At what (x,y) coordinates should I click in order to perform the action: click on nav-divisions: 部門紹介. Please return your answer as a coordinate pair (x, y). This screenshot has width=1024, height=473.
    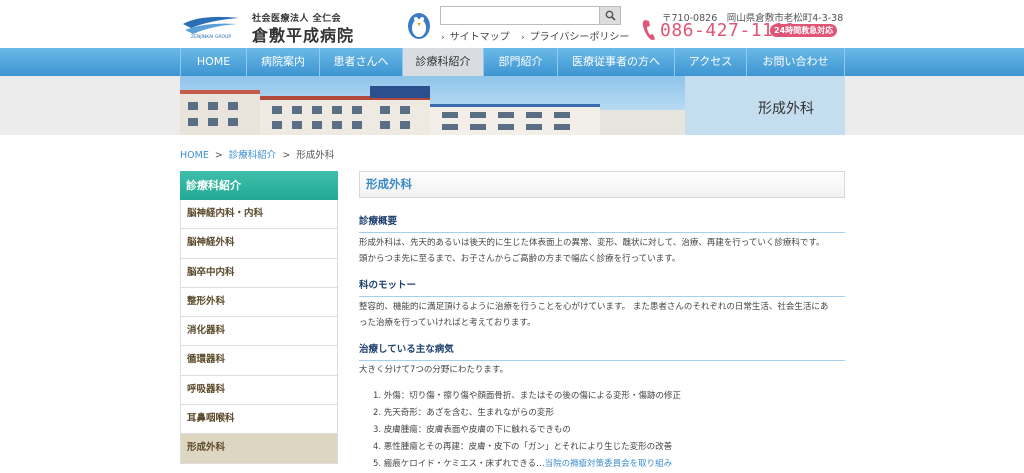
    Looking at the image, I should click on (521, 62).